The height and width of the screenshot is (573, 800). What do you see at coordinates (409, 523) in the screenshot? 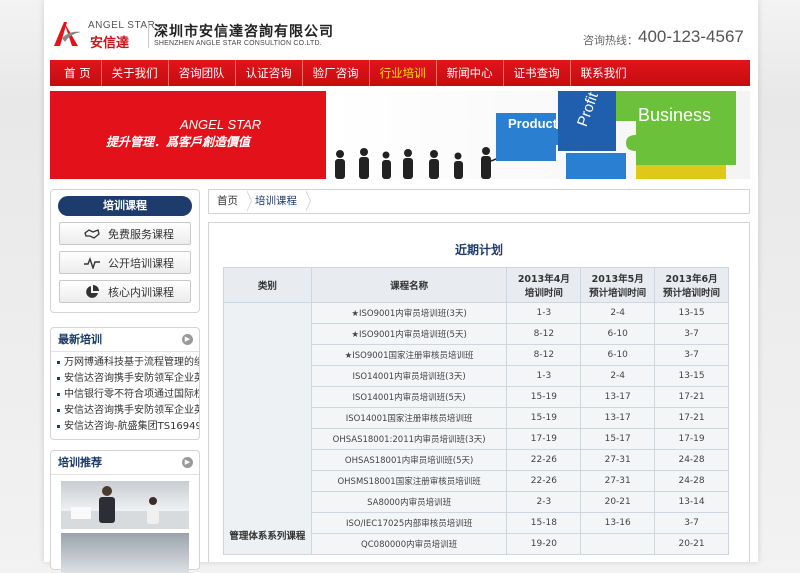
I see `course-name-cell: ISO/IEC17025内部审核员培训班` at bounding box center [409, 523].